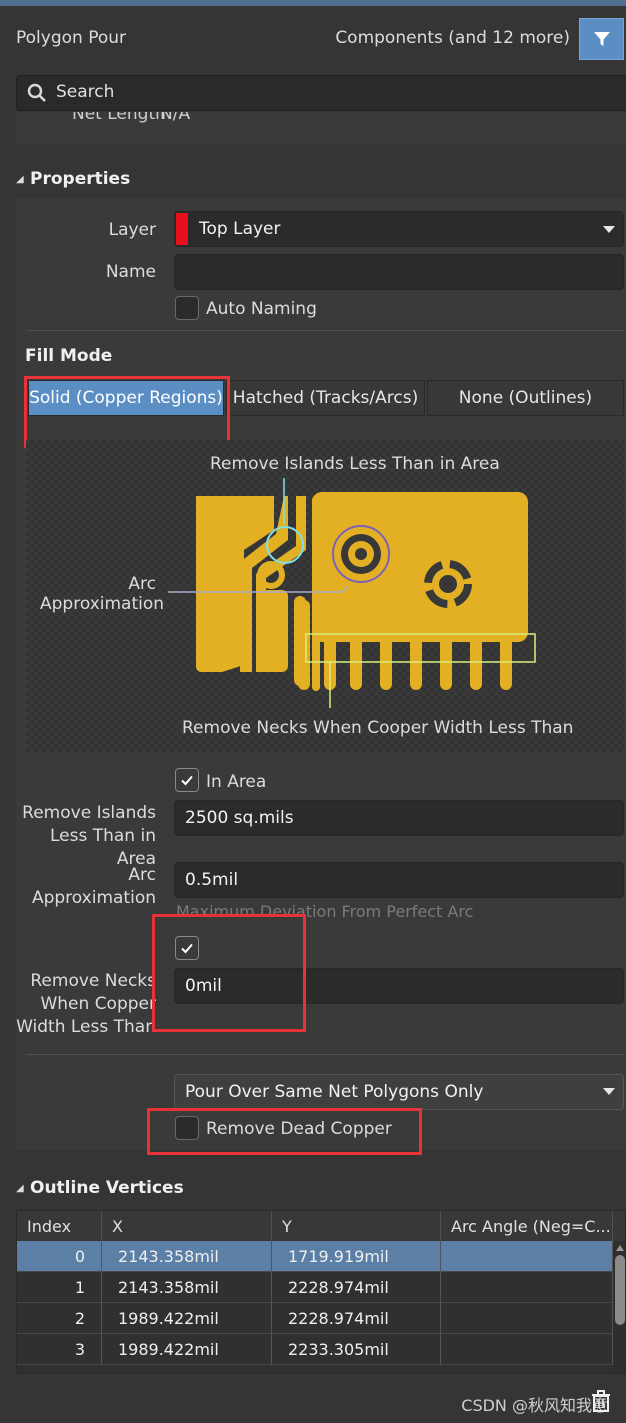  What do you see at coordinates (127, 412) in the screenshot?
I see `highlight-box-fill-mode` at bounding box center [127, 412].